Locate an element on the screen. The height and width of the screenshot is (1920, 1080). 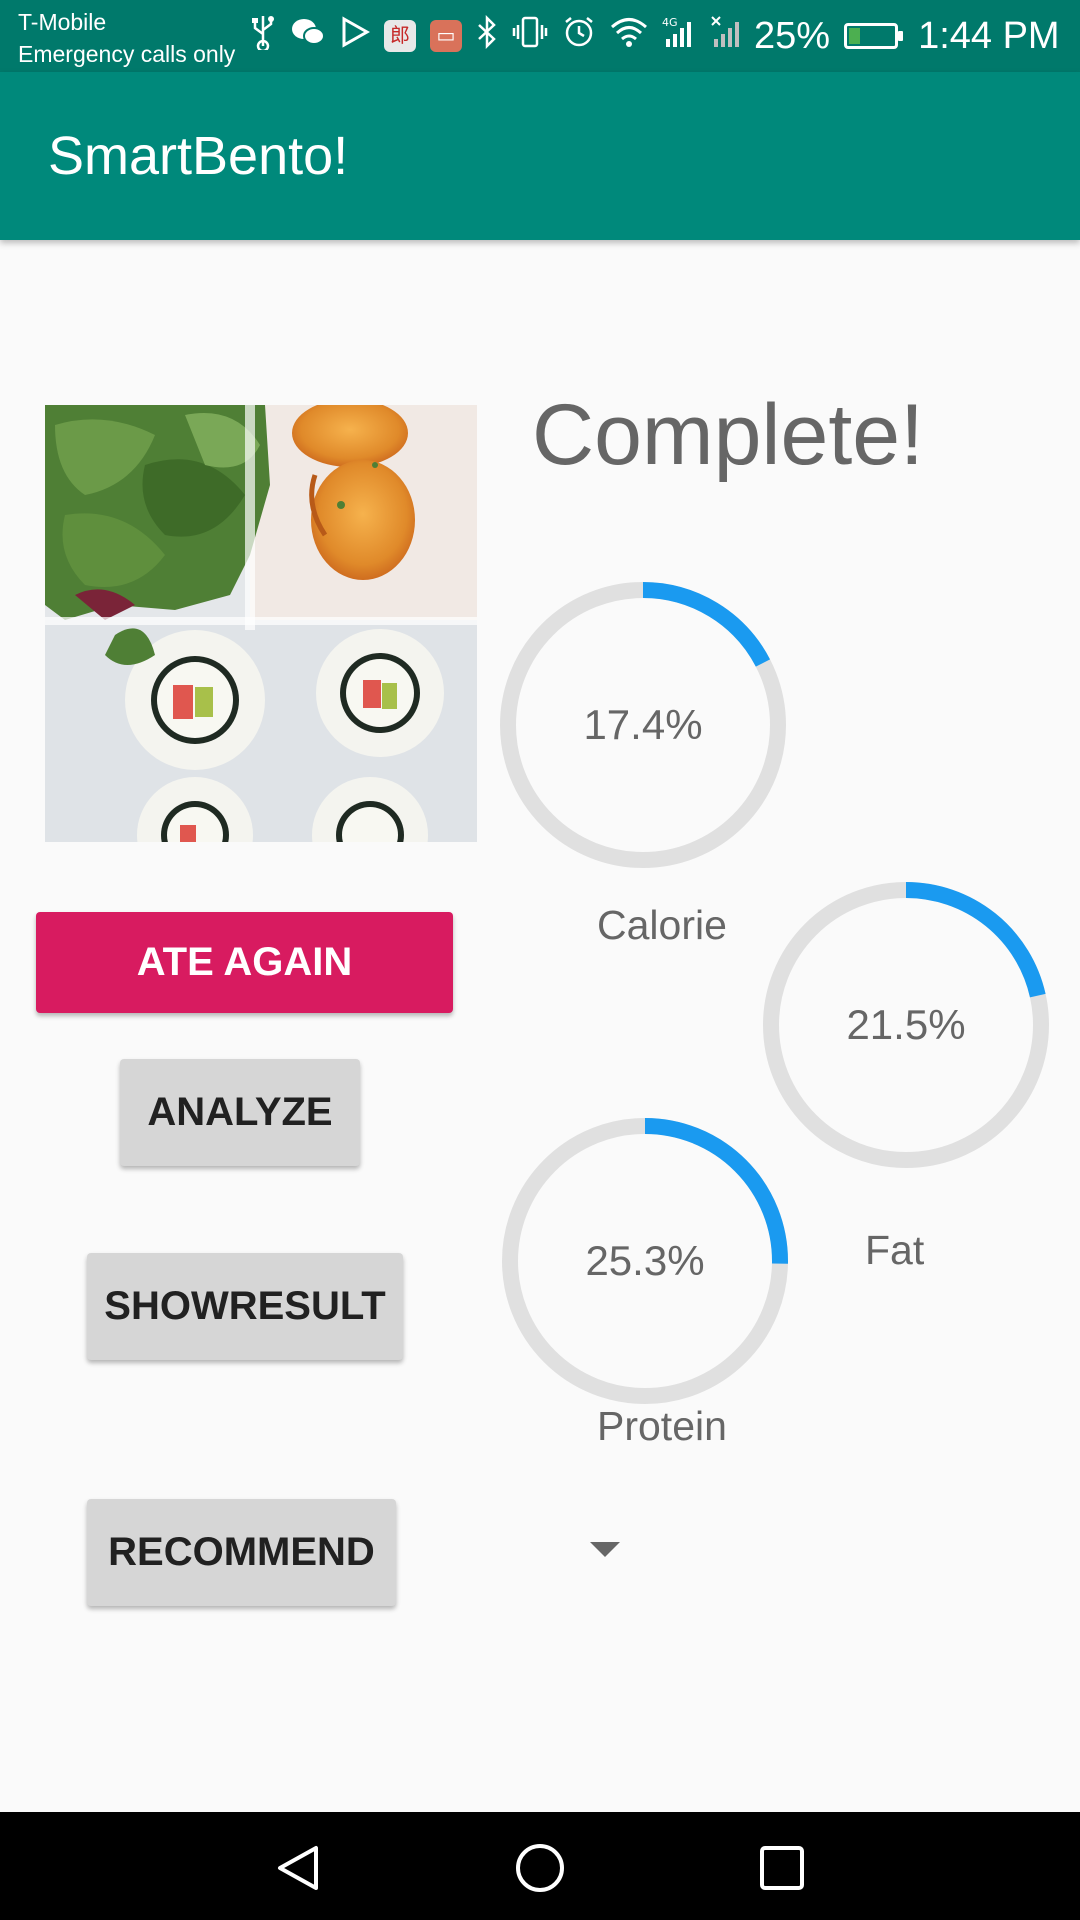
recommend-button: RECOMMEND is located at coordinates (241, 1552).